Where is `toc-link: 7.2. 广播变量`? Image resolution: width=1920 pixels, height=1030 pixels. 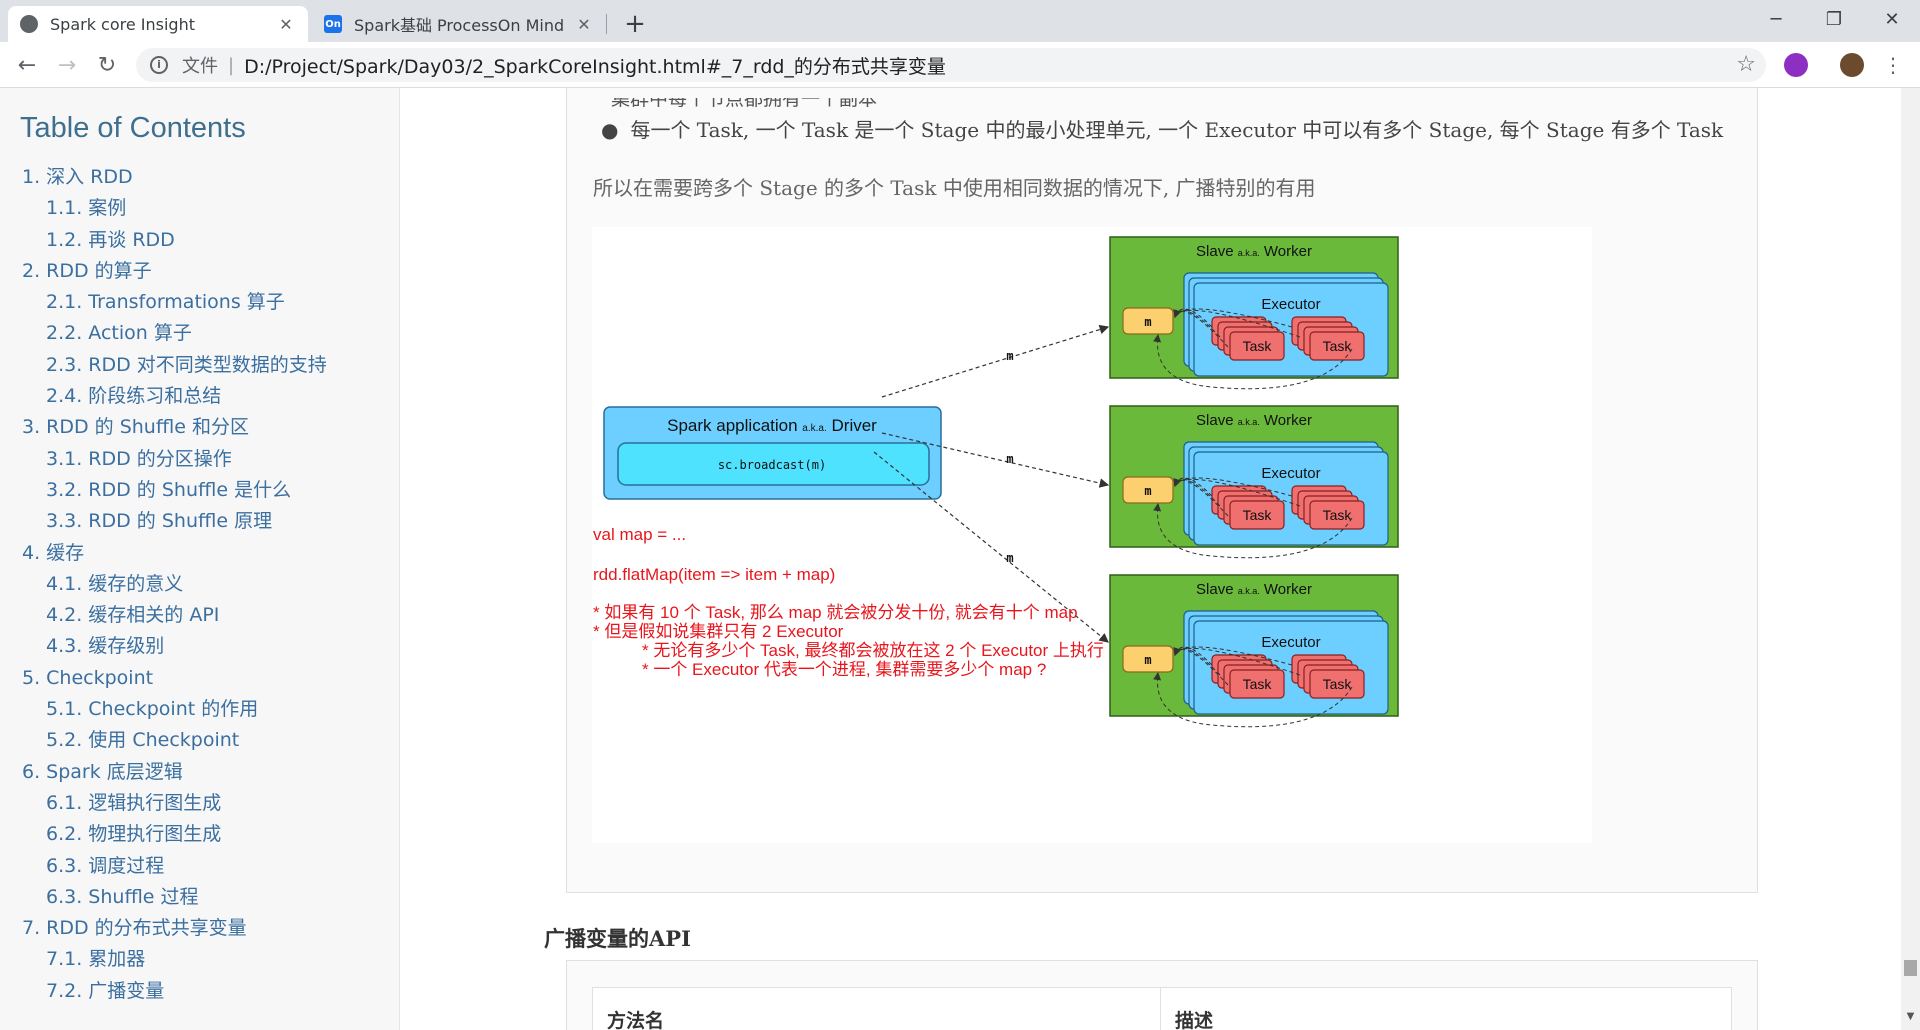 toc-link: 7.2. 广播变量 is located at coordinates (199, 991).